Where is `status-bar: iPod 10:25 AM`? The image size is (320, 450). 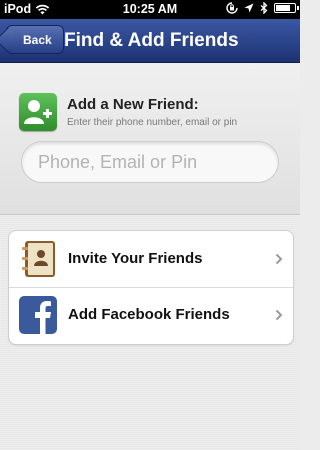
status-bar: iPod 10:25 AM is located at coordinates (150, 9).